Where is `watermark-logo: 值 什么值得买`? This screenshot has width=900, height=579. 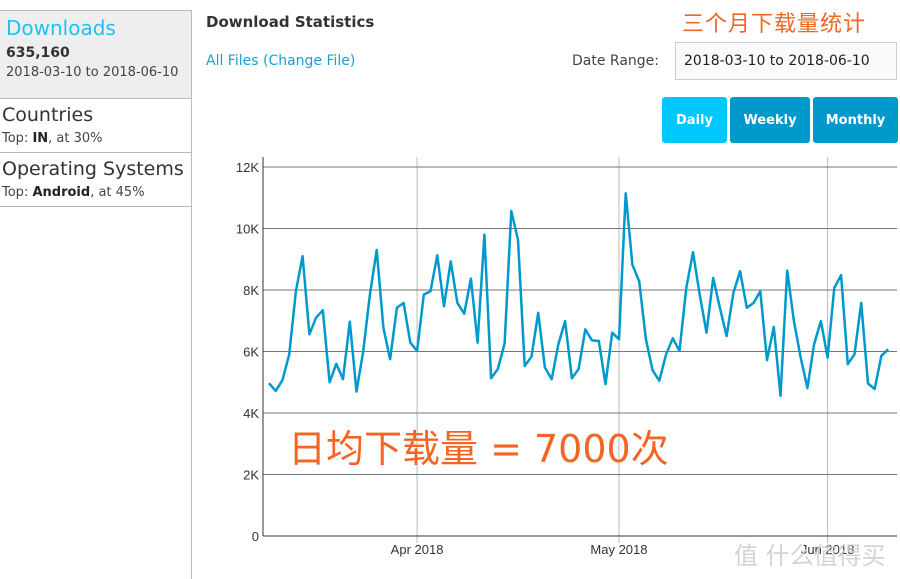 watermark-logo: 值 什么值得买 is located at coordinates (810, 556).